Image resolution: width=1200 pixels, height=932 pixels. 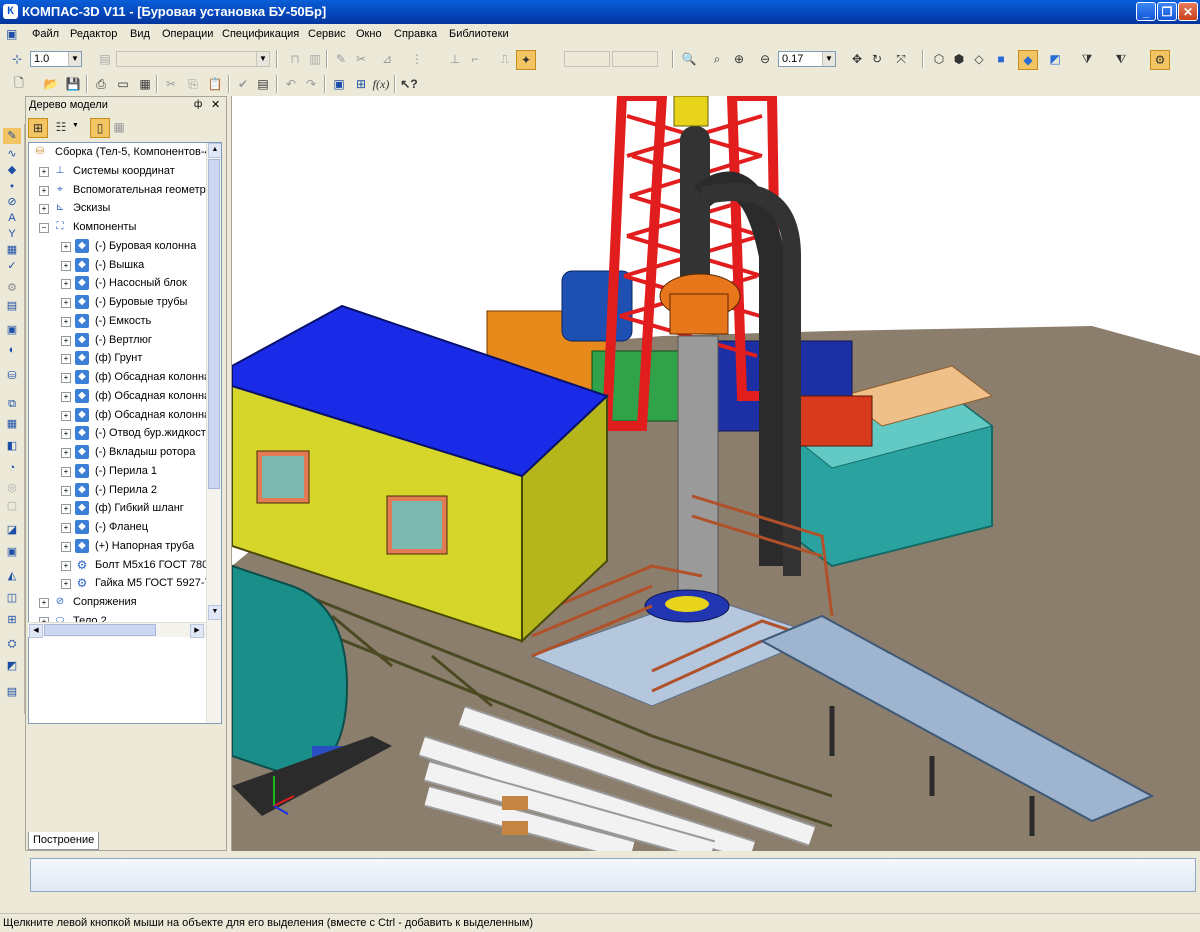 I want to click on array-icon: ▦, so click(x=12, y=424).